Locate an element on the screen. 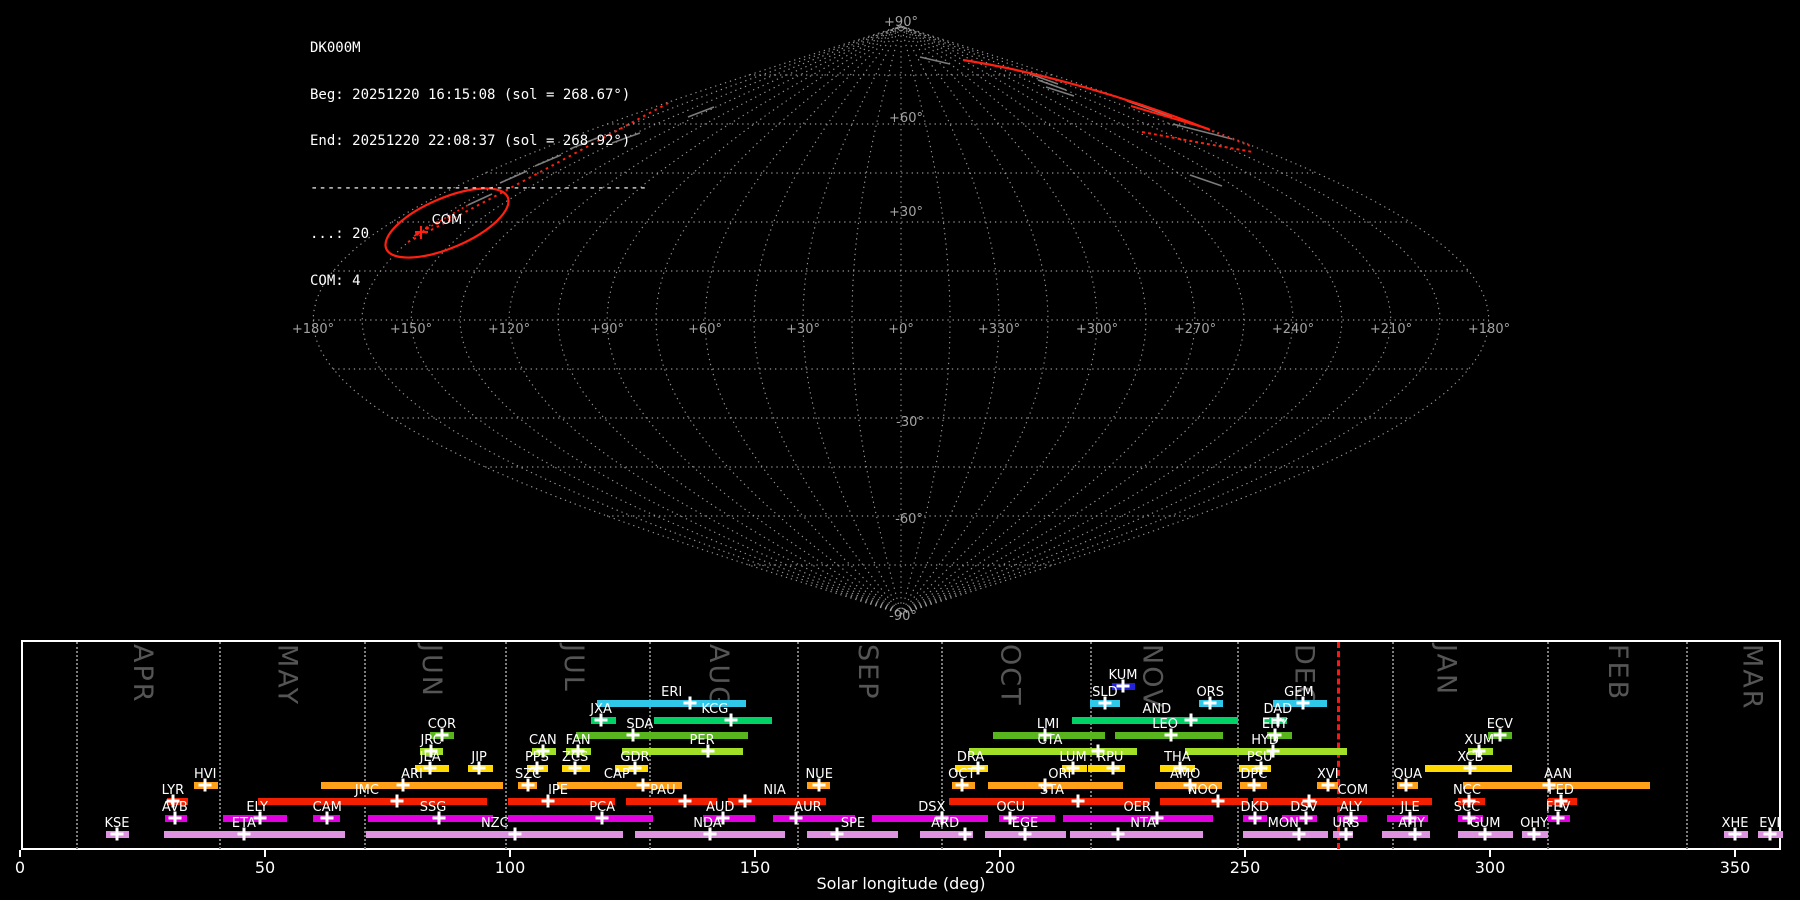  shower-code-dkd: DKD is located at coordinates (1255, 807).